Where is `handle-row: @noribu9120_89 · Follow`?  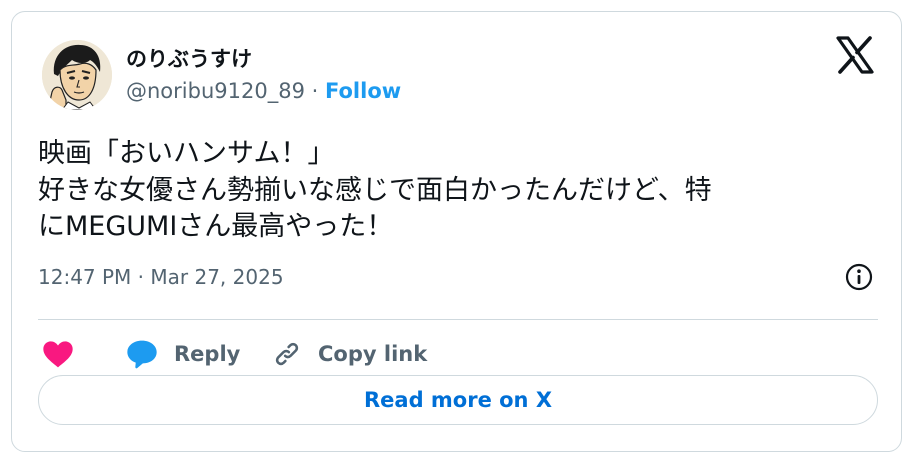
handle-row: @noribu9120_89 · Follow is located at coordinates (263, 91).